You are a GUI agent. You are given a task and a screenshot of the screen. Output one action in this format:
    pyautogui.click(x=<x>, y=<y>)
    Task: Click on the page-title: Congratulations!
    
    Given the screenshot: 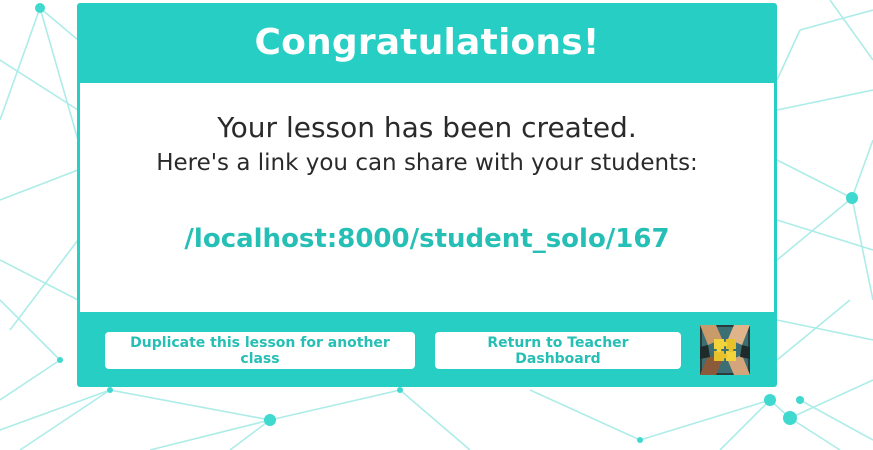 What is the action you would take?
    pyautogui.click(x=427, y=42)
    